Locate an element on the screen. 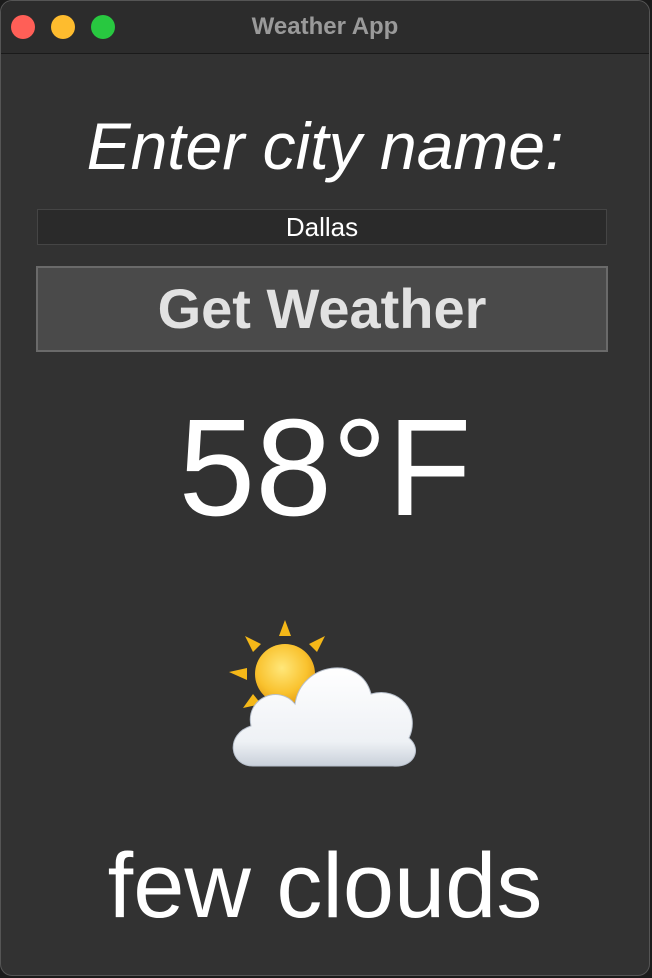  weather-description: few clouds is located at coordinates (325, 886).